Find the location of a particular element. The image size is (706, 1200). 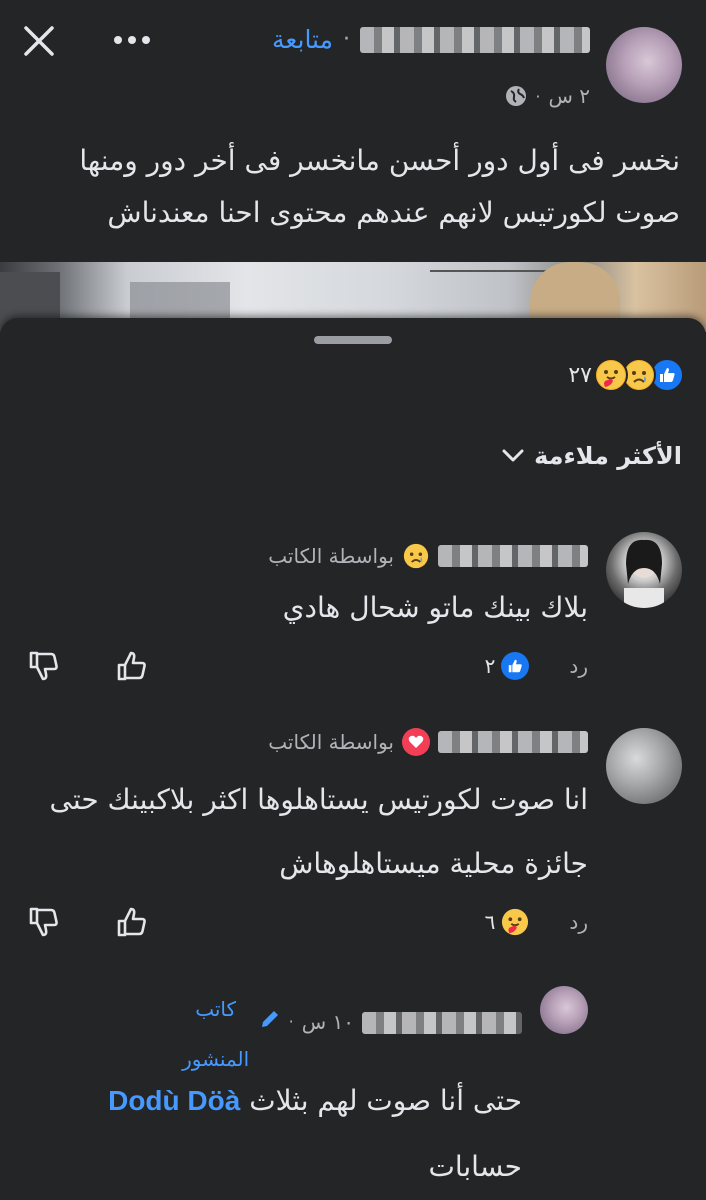

reactions-count: ٢٧ is located at coordinates (580, 375).